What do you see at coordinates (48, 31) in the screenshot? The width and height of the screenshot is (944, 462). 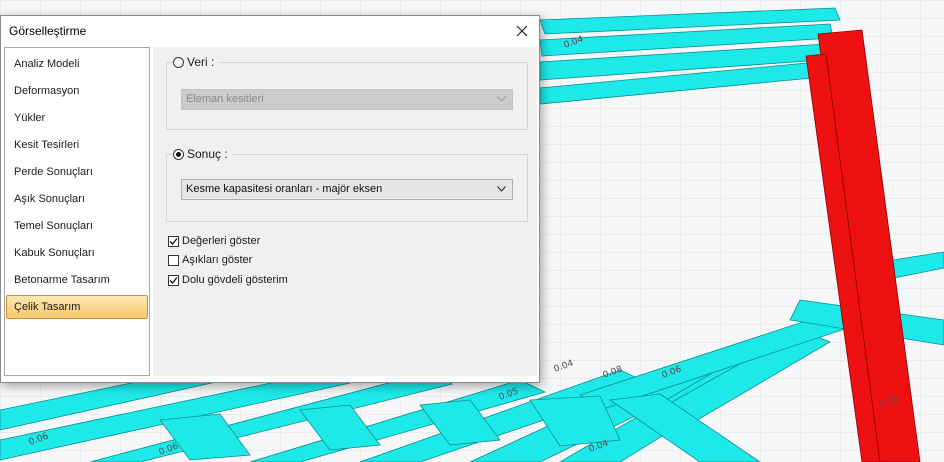 I see `dialog-title: Görselleştirme` at bounding box center [48, 31].